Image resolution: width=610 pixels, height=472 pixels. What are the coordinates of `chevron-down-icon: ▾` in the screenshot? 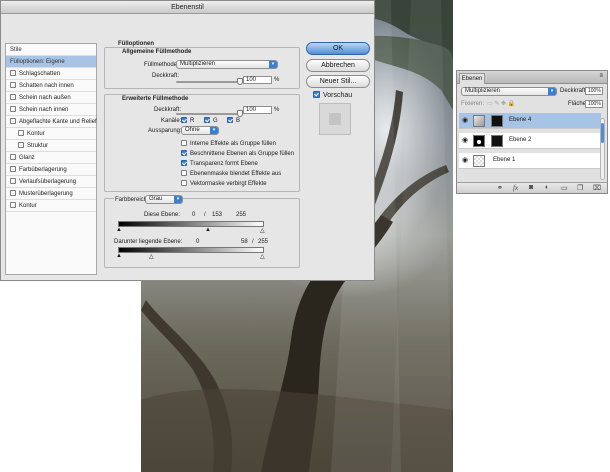 It's located at (552, 91).